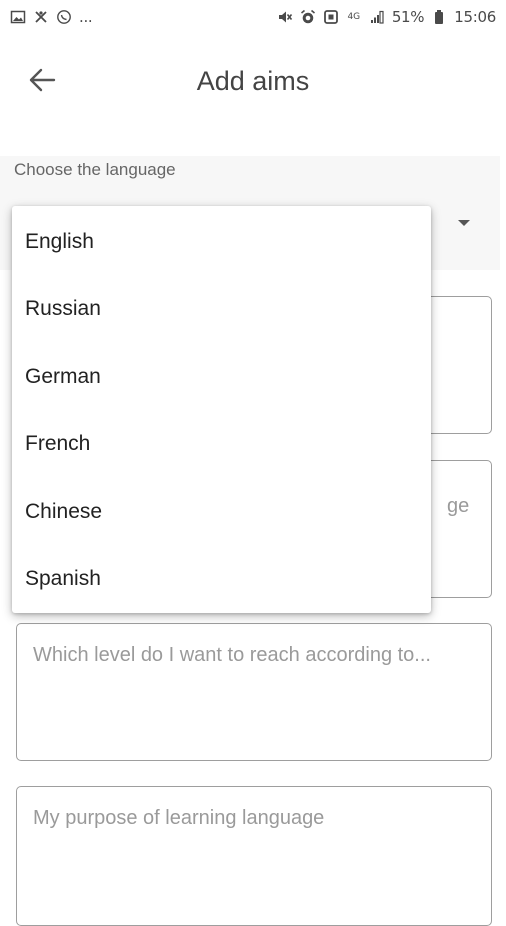  What do you see at coordinates (95, 169) in the screenshot?
I see `language-select-label: Choose the language` at bounding box center [95, 169].